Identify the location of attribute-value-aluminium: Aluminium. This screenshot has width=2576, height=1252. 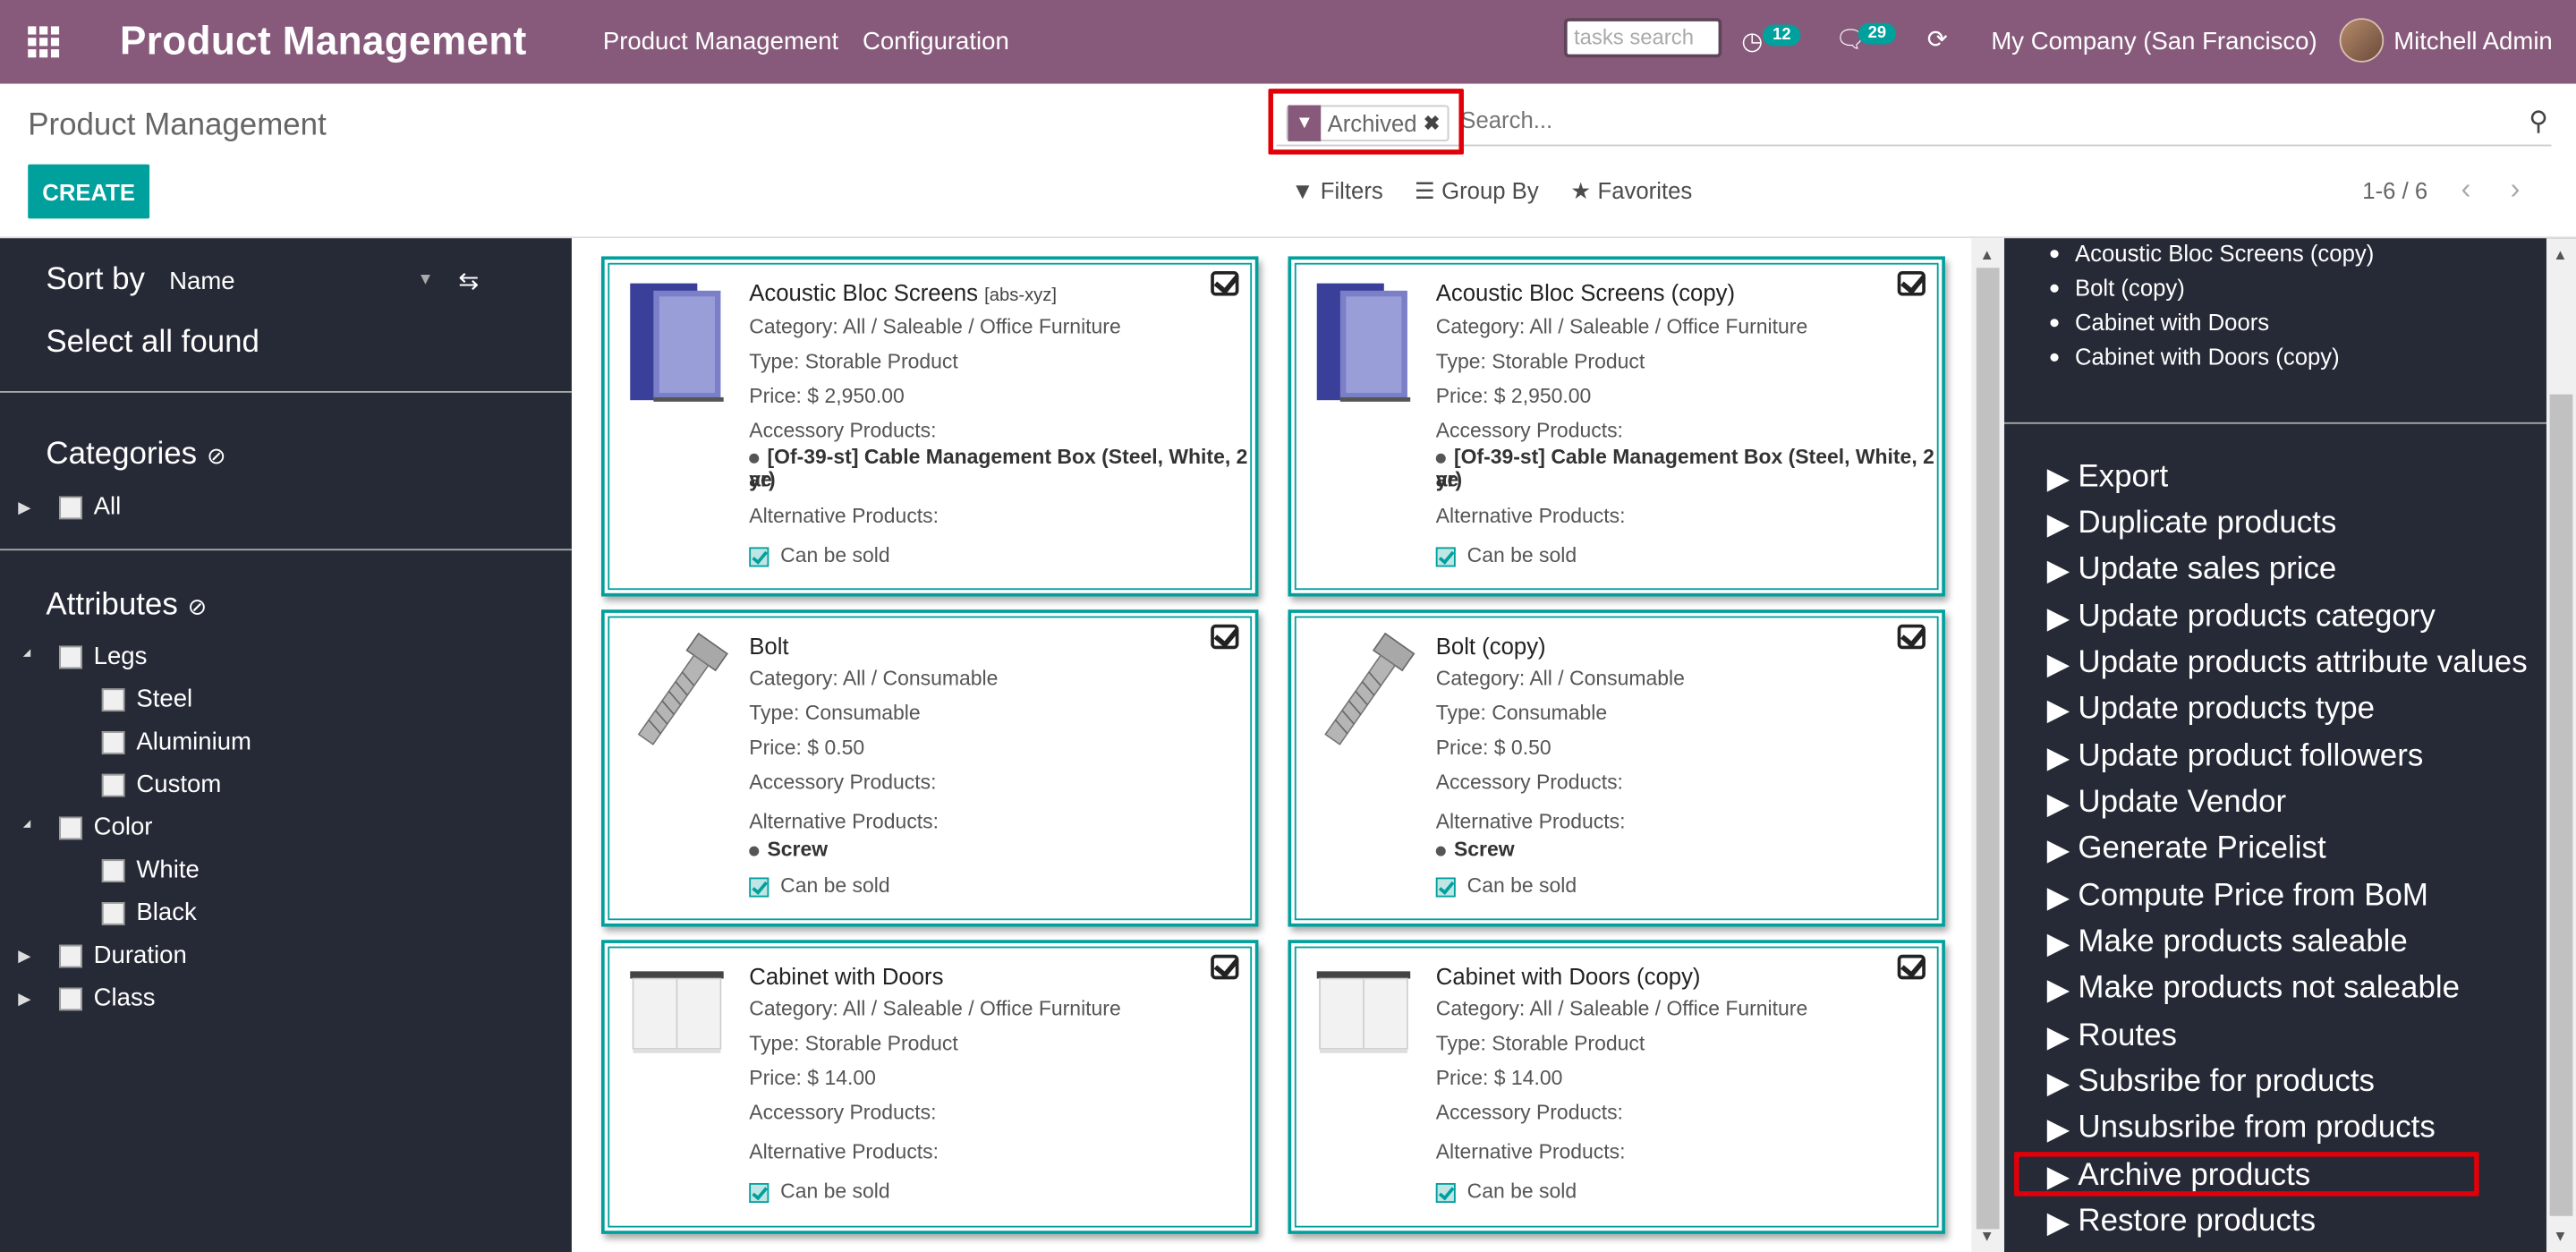
(176, 742).